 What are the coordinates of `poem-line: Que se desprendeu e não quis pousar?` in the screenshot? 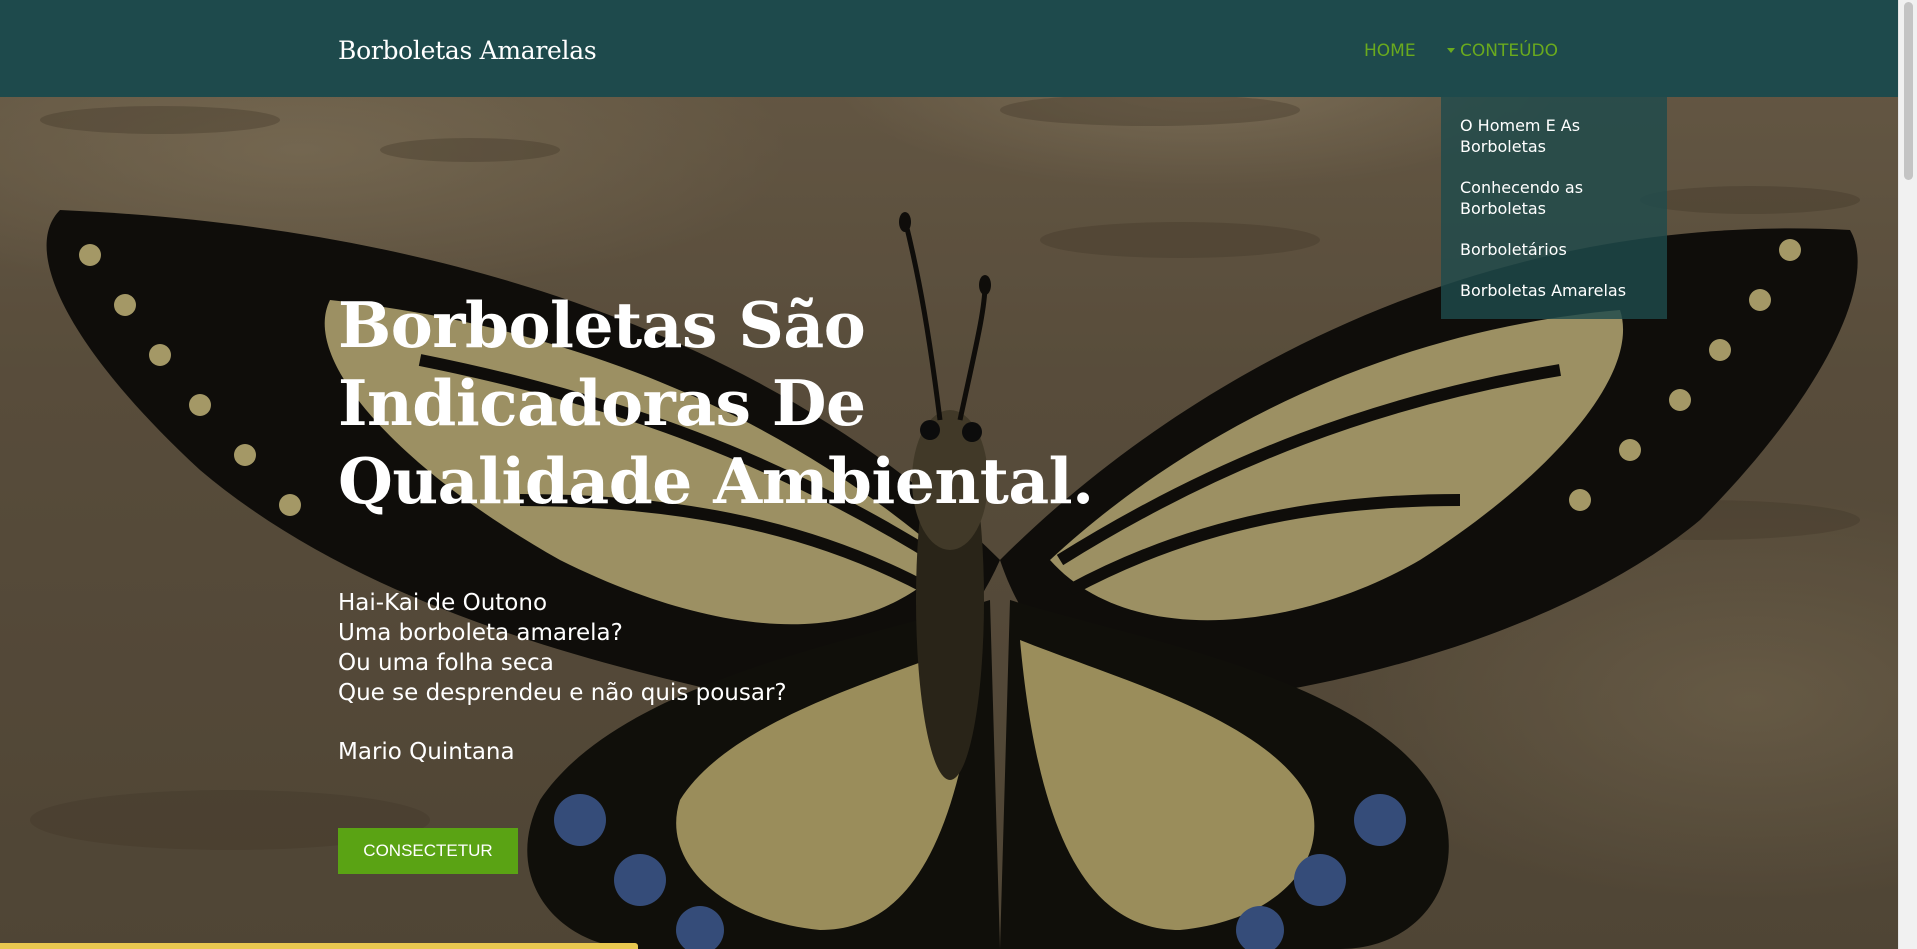 It's located at (562, 693).